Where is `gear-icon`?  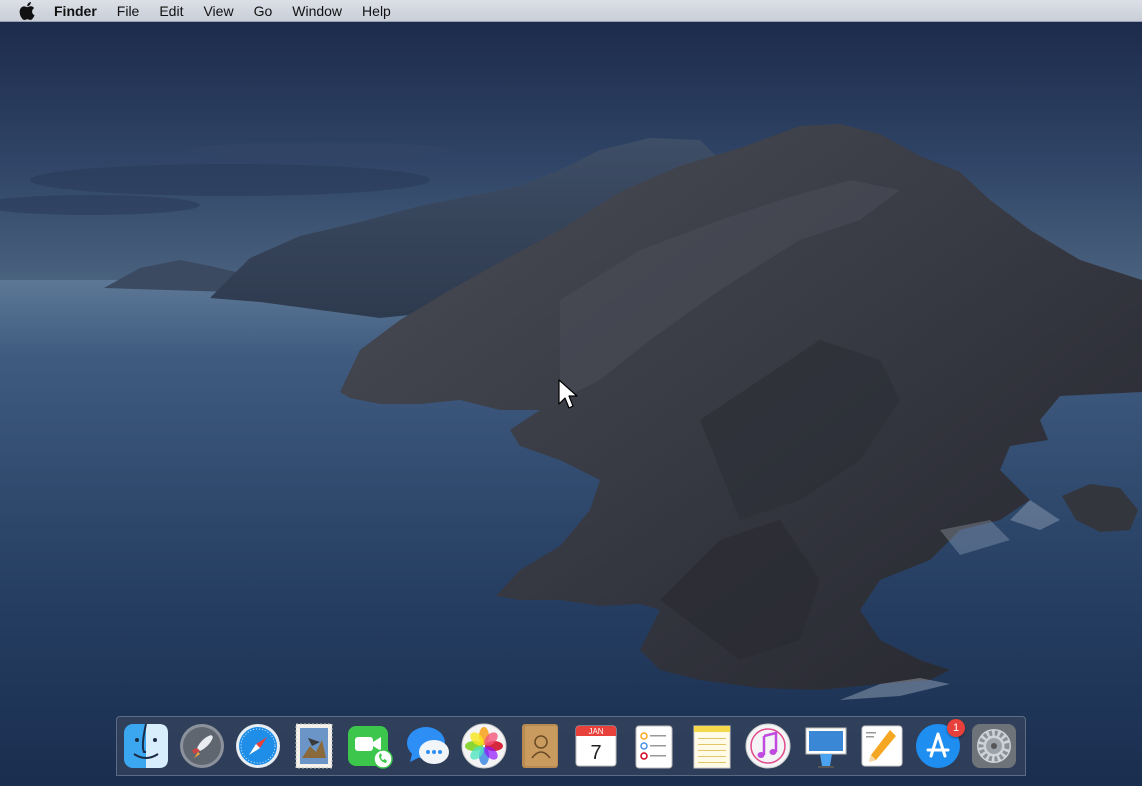
gear-icon is located at coordinates (994, 746).